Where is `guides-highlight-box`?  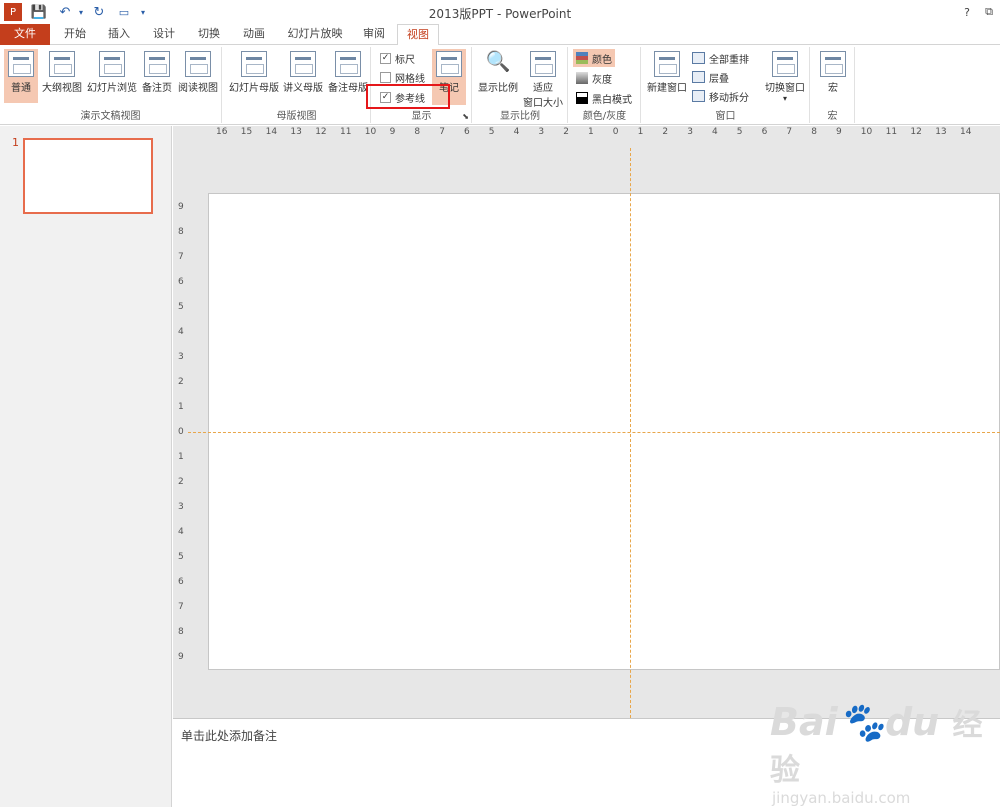 guides-highlight-box is located at coordinates (408, 96).